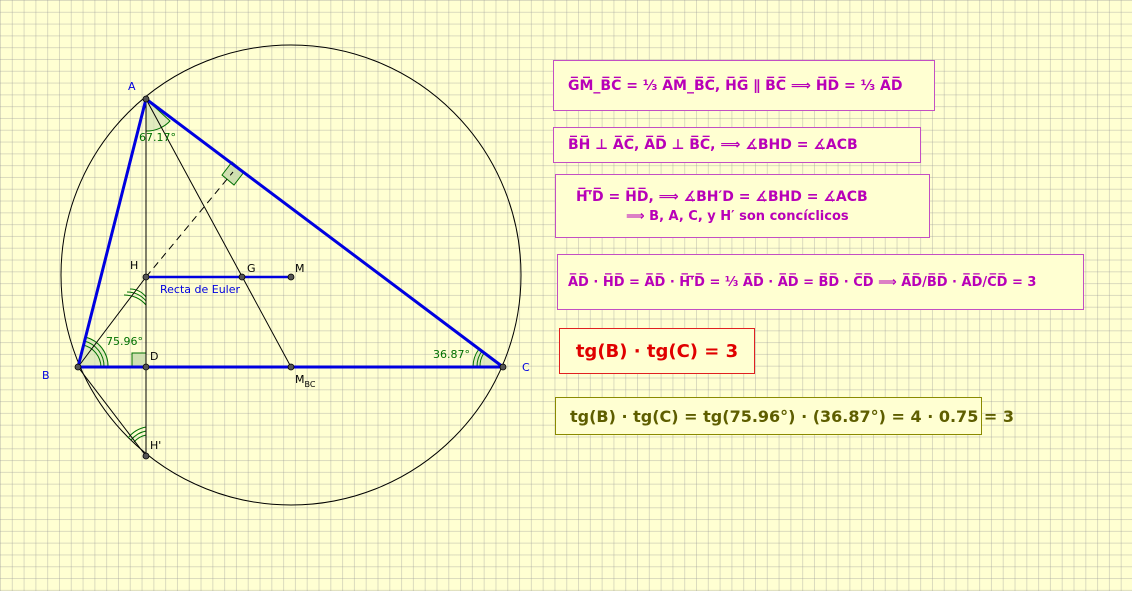  What do you see at coordinates (157, 137) in the screenshot?
I see `angle-label-A: 67.17°` at bounding box center [157, 137].